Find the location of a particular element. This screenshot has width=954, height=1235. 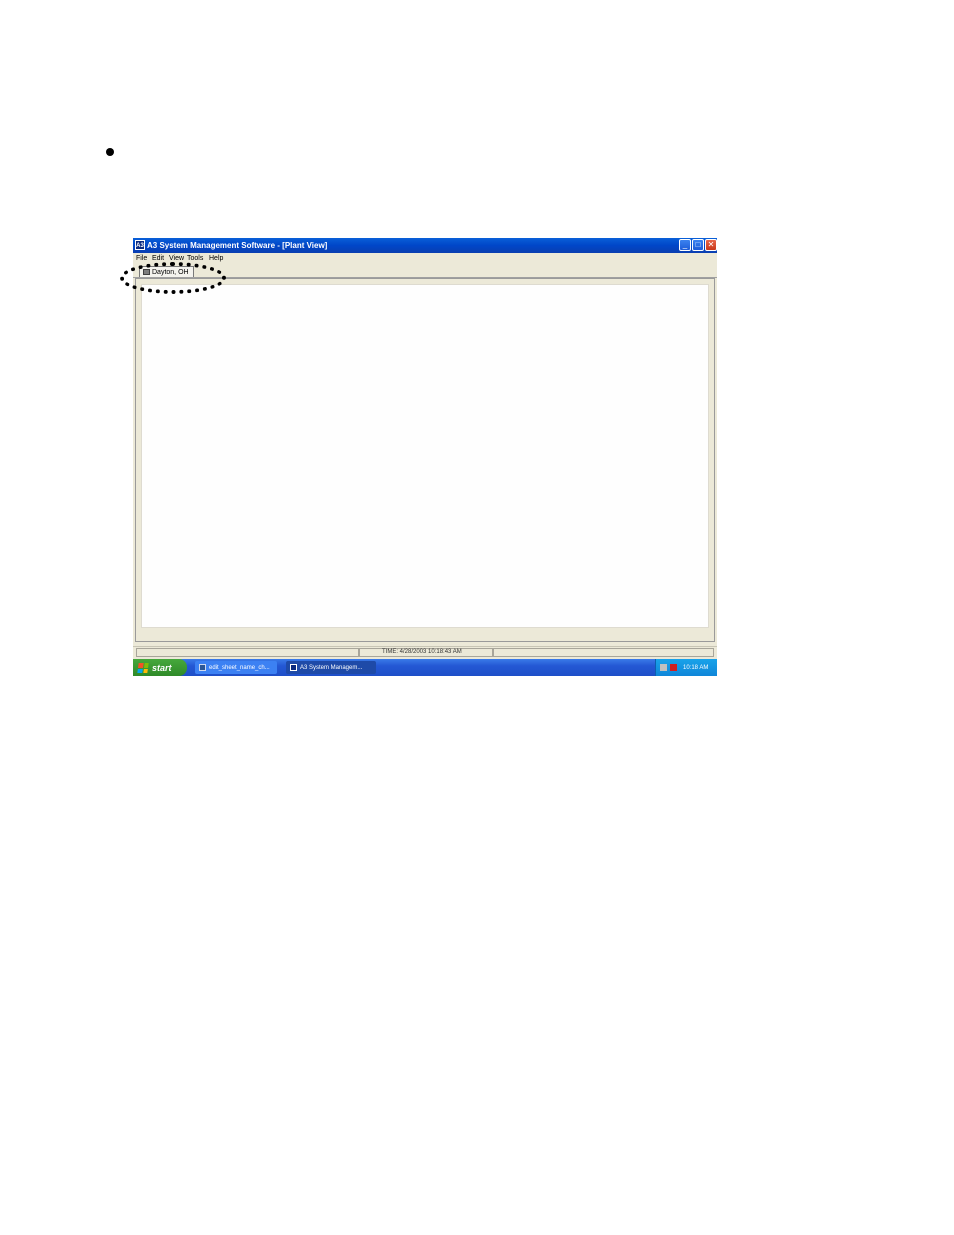

building-icon is located at coordinates (146, 272).